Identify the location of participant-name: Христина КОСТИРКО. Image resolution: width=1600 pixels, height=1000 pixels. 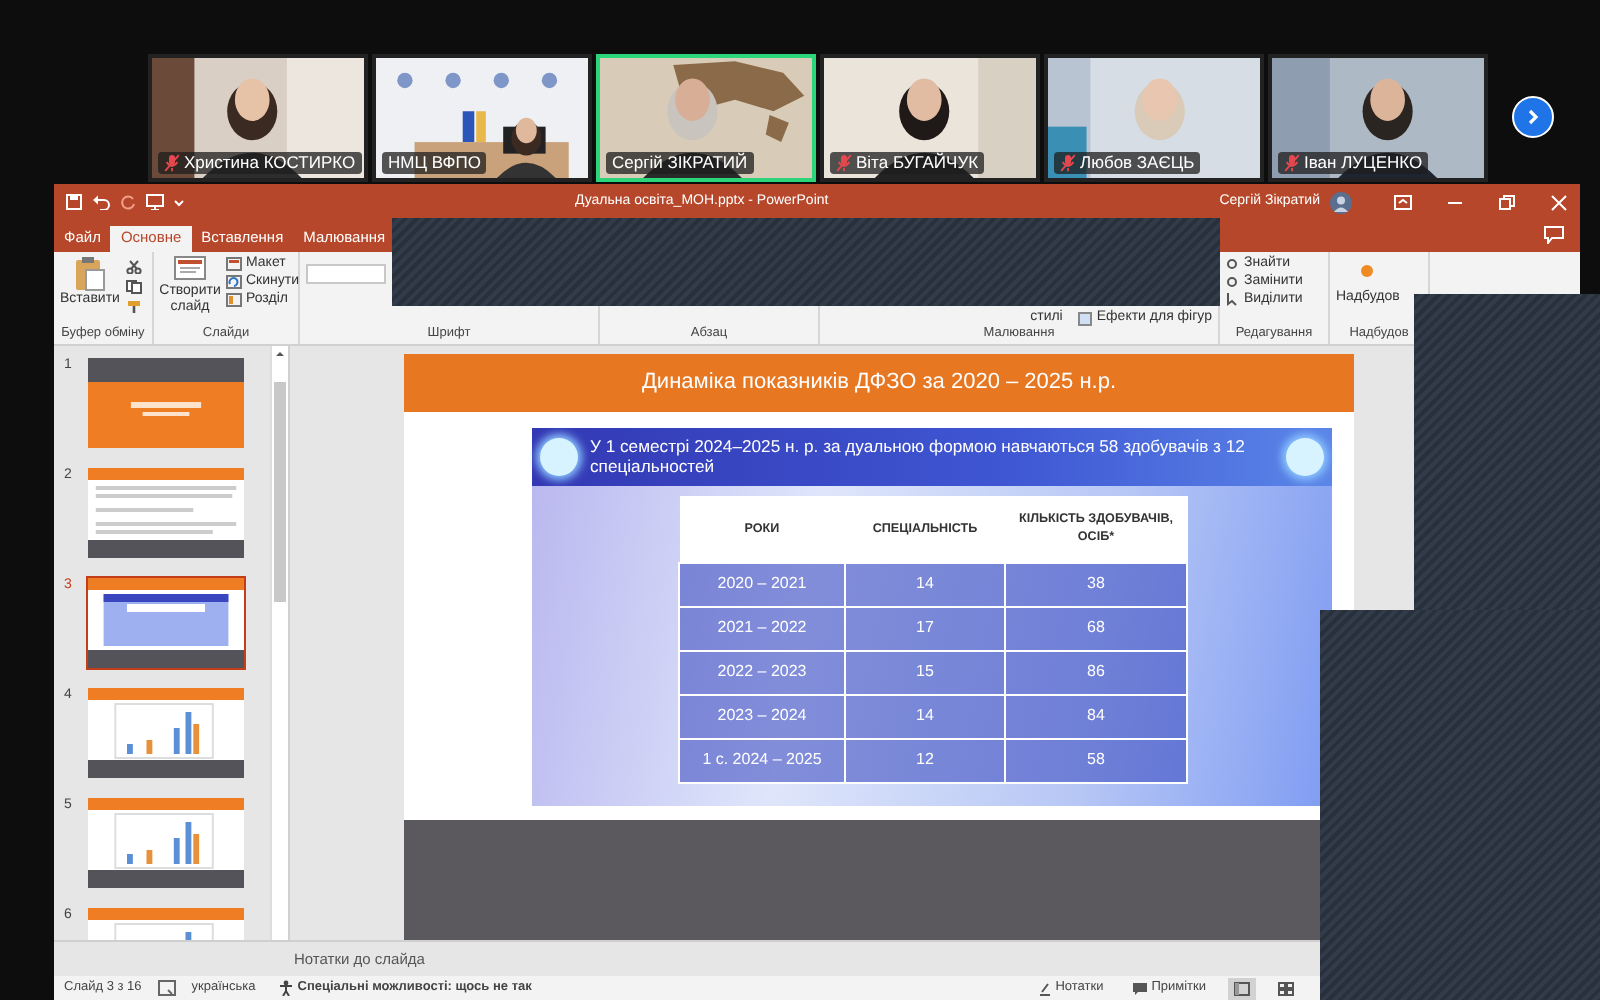
(270, 162).